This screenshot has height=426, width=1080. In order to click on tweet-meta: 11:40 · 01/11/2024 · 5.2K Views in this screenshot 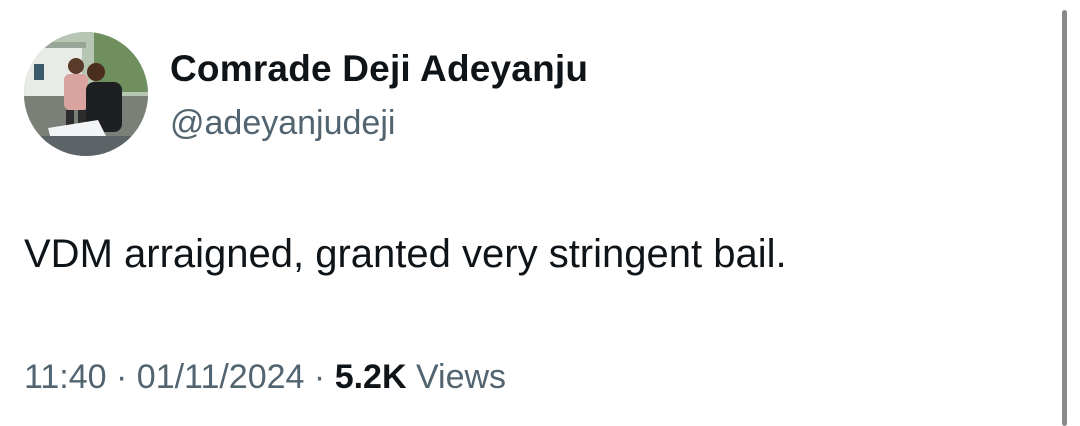, I will do `click(265, 377)`.